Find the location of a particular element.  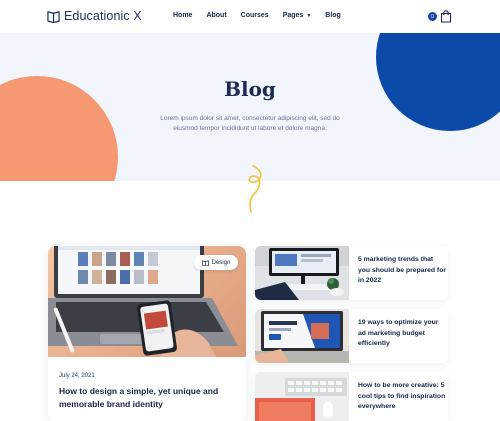

shopping-bag-icon is located at coordinates (446, 16).